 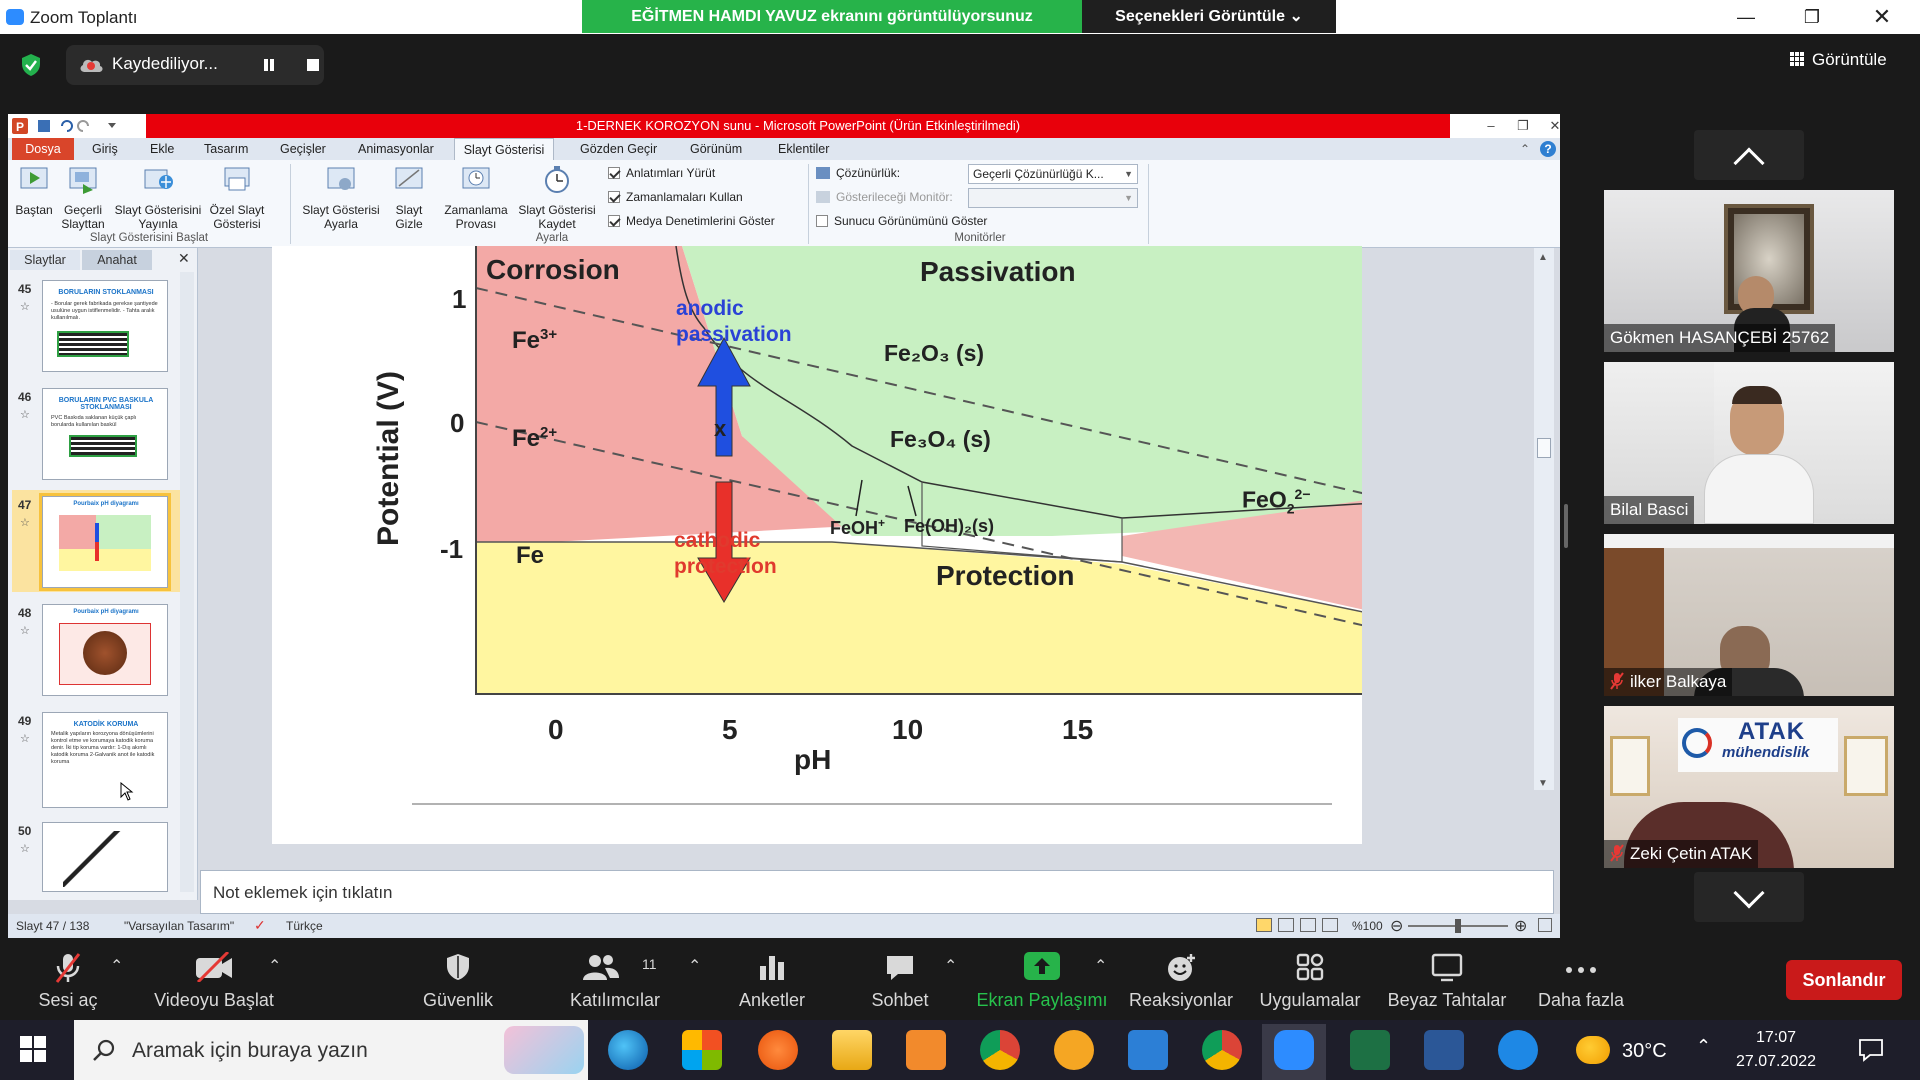 What do you see at coordinates (116, 966) in the screenshot?
I see `audio-options-caret: ⌃` at bounding box center [116, 966].